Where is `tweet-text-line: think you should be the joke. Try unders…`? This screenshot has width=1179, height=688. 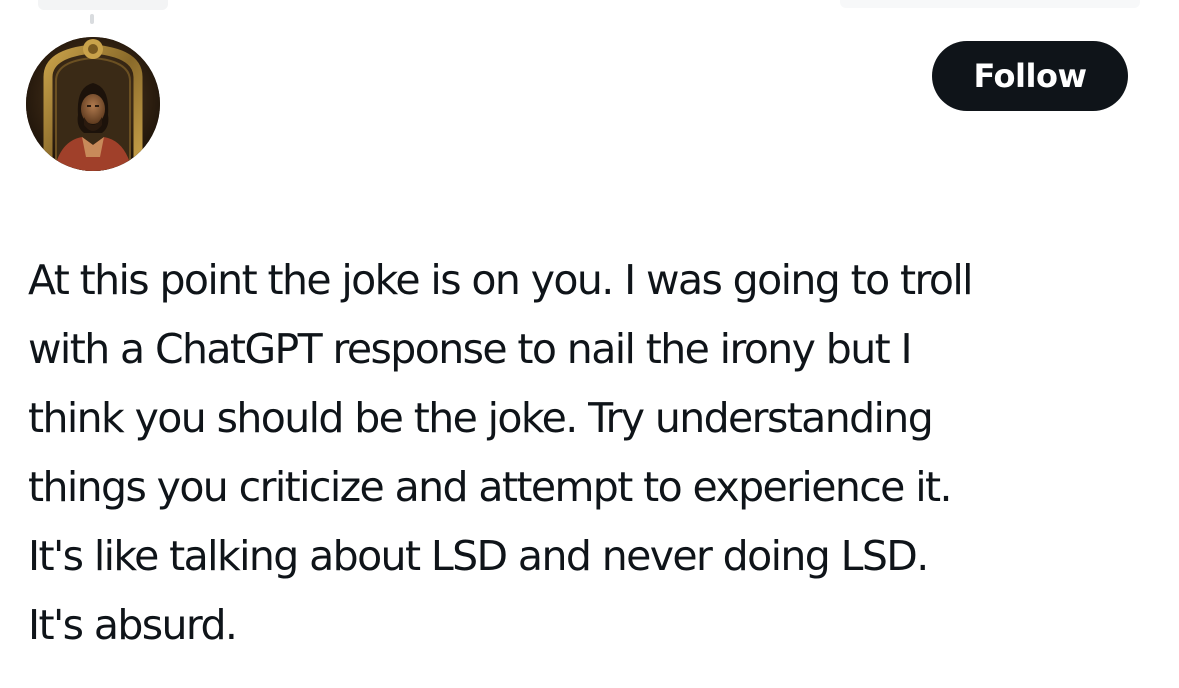
tweet-text-line: think you should be the joke. Try unders… is located at coordinates (481, 418).